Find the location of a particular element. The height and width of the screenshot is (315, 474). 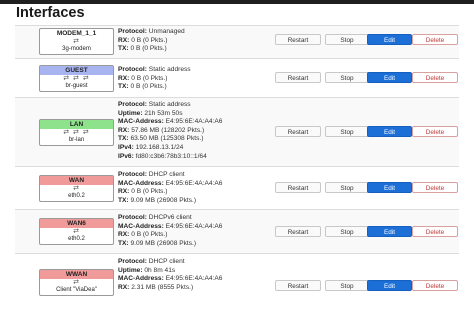

interface-badge: WAN6 ⇄ eth0.2 is located at coordinates (76, 231).